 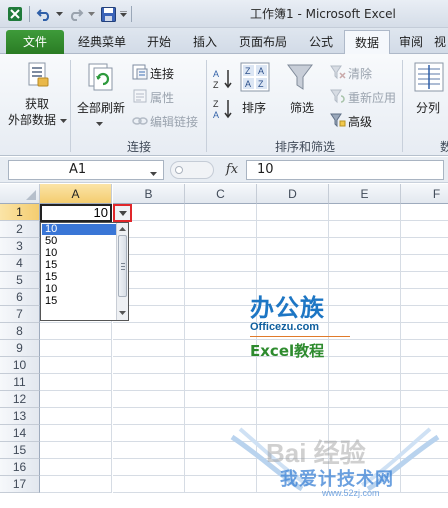 What do you see at coordinates (76, 14) in the screenshot?
I see `redo-icon` at bounding box center [76, 14].